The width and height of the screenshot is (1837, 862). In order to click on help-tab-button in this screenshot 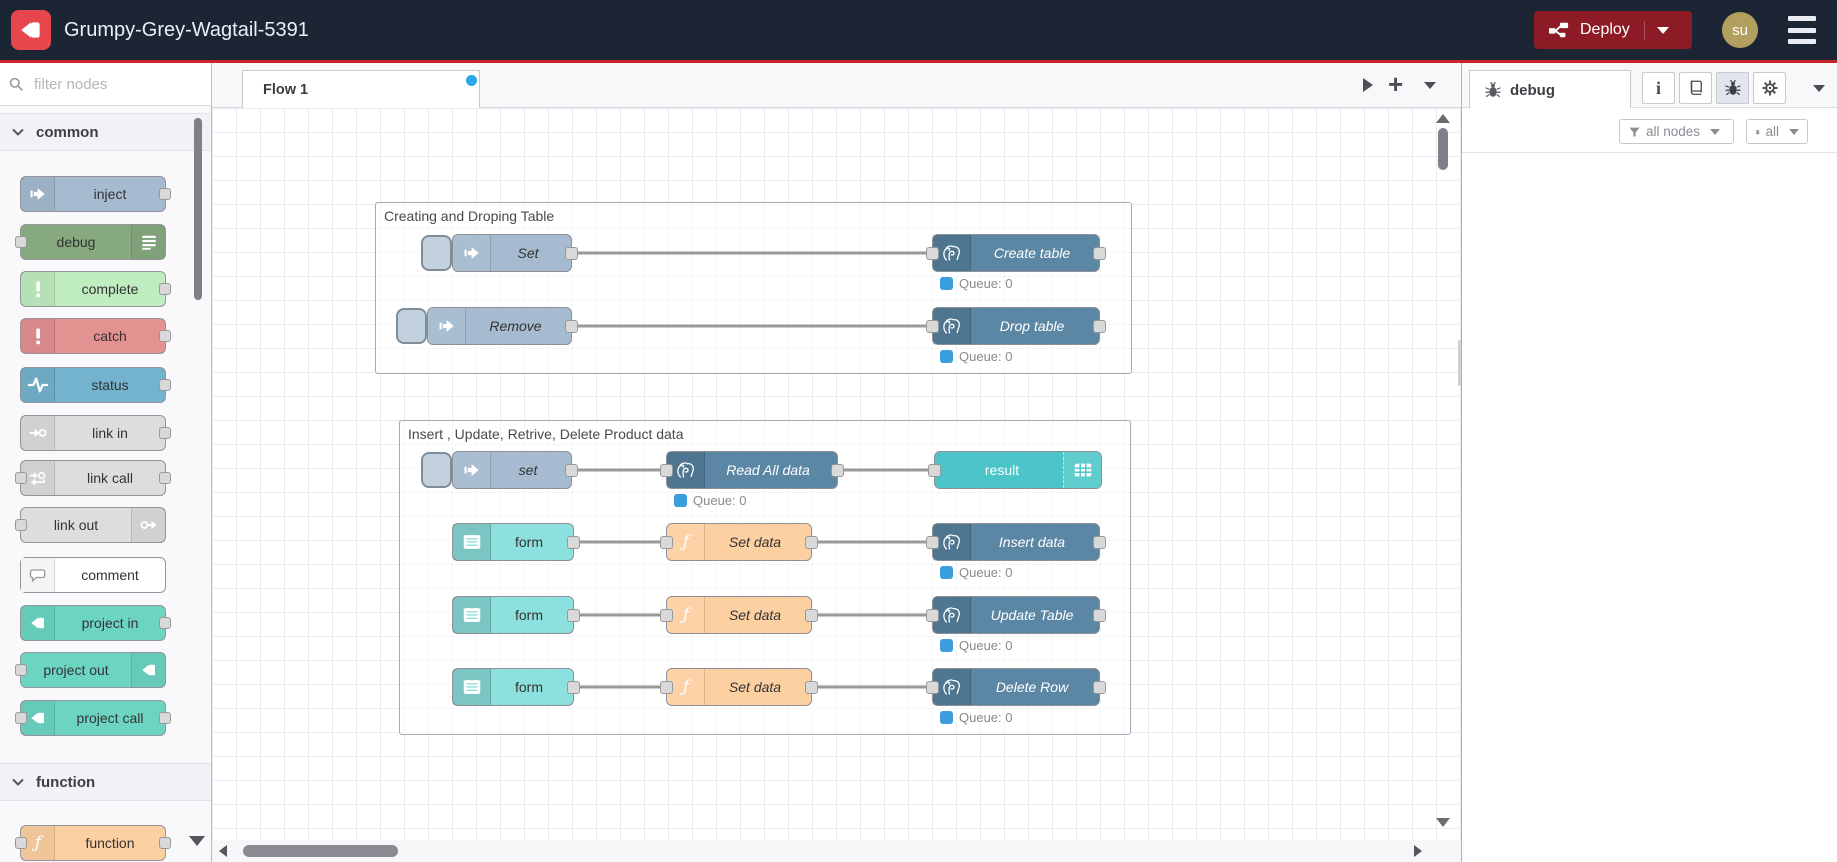, I will do `click(1695, 88)`.